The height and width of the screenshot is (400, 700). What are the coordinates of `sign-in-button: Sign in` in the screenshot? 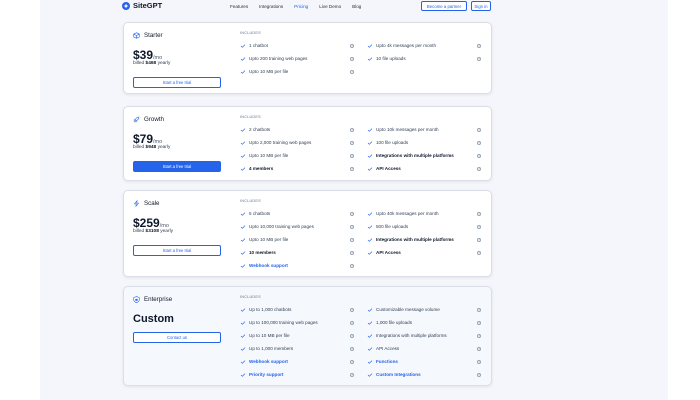 It's located at (481, 6).